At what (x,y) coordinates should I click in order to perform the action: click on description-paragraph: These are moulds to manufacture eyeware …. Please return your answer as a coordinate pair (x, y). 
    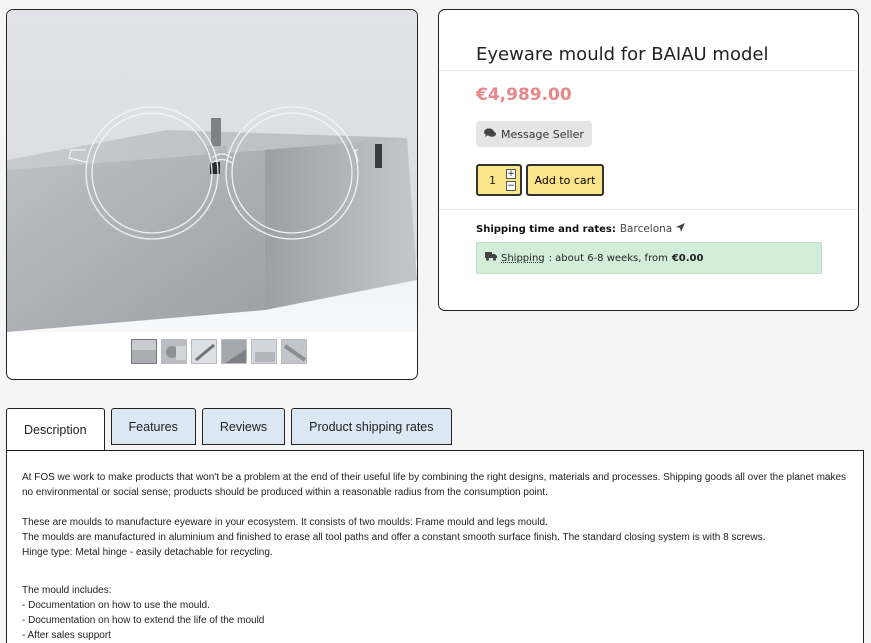
    Looking at the image, I should click on (435, 537).